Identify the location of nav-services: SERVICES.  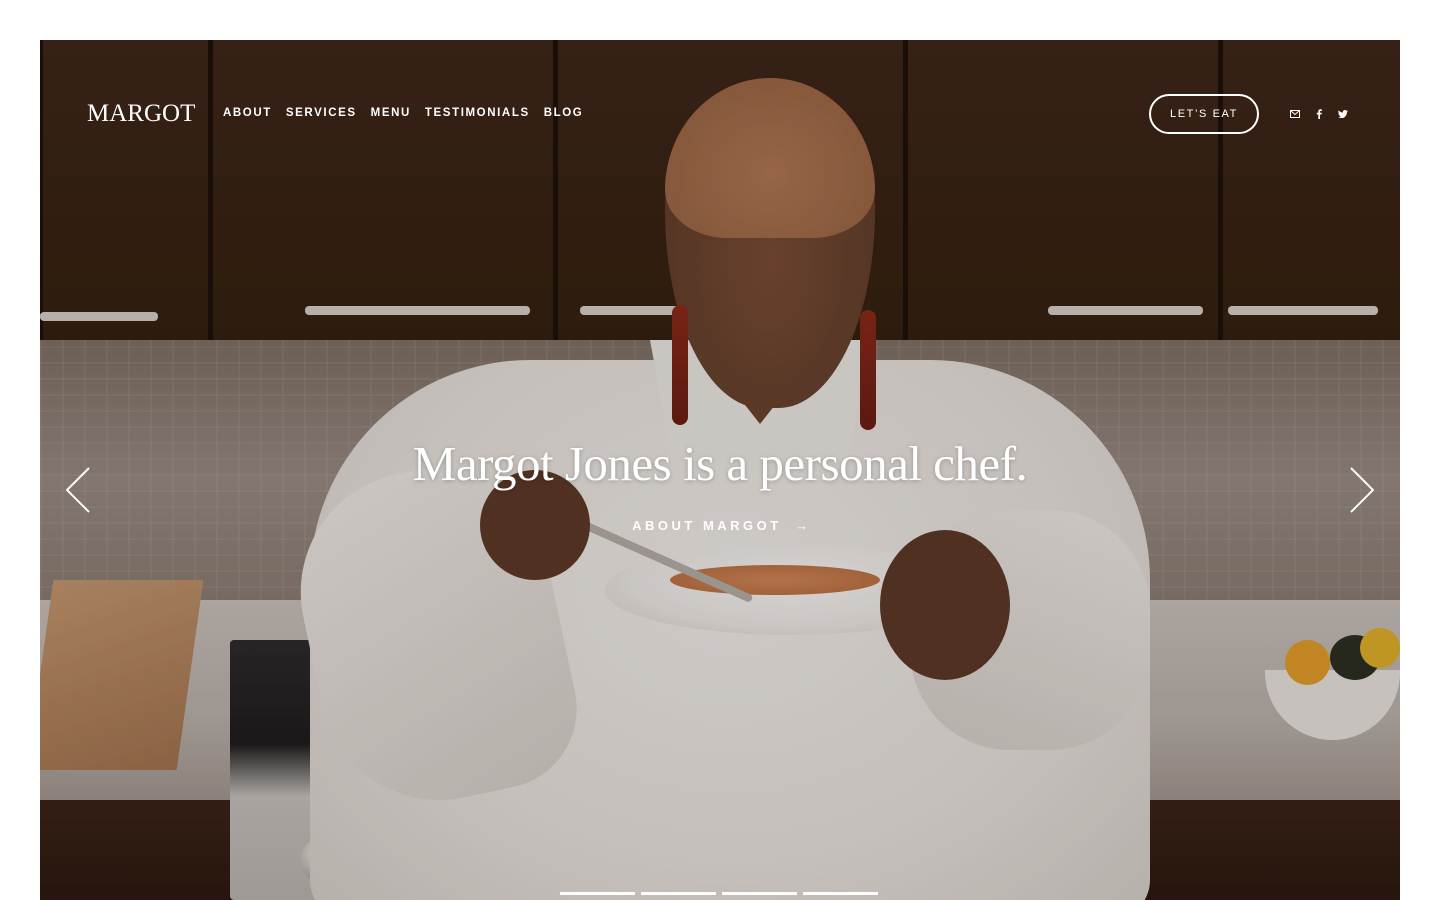
(321, 113).